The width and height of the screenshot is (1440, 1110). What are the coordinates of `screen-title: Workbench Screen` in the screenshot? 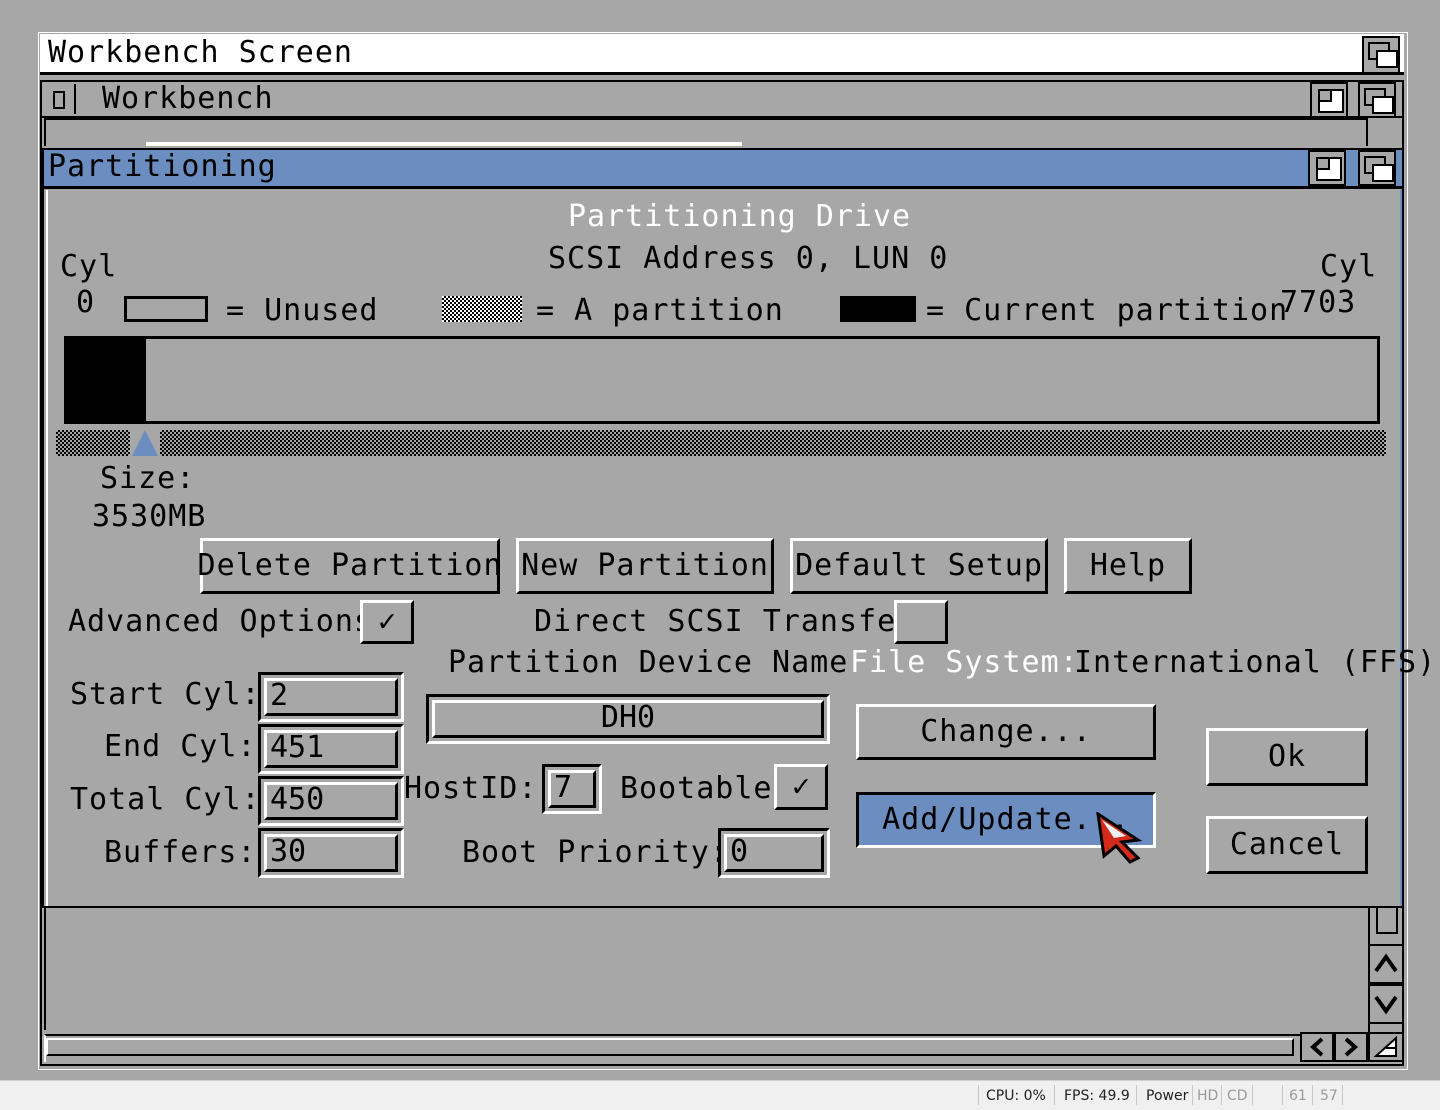 It's located at (200, 52).